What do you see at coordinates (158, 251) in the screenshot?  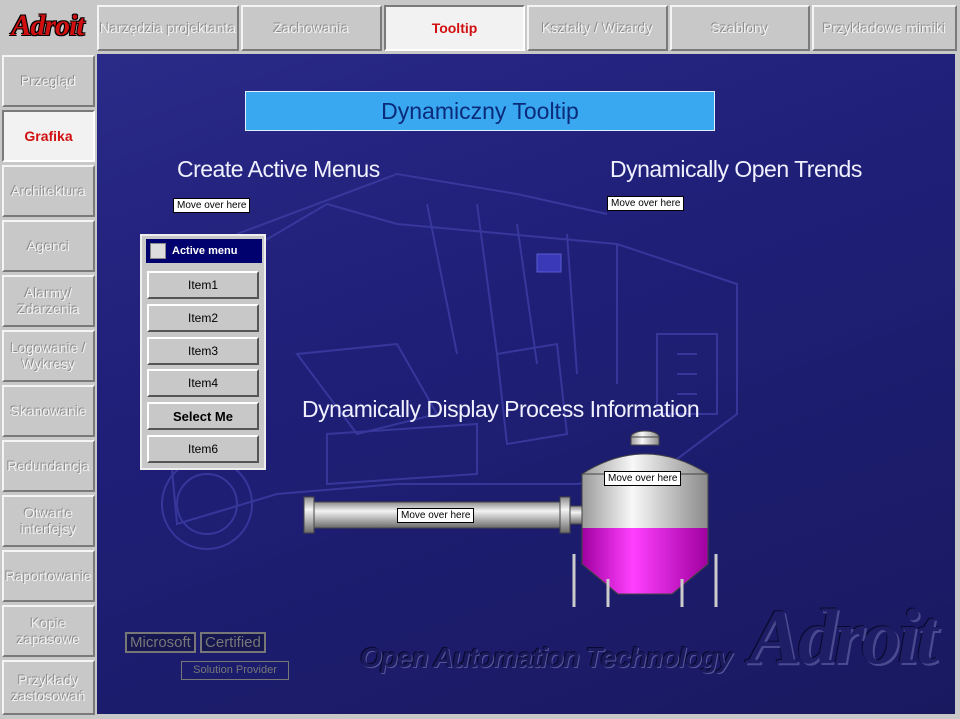 I see `menu-window-icon` at bounding box center [158, 251].